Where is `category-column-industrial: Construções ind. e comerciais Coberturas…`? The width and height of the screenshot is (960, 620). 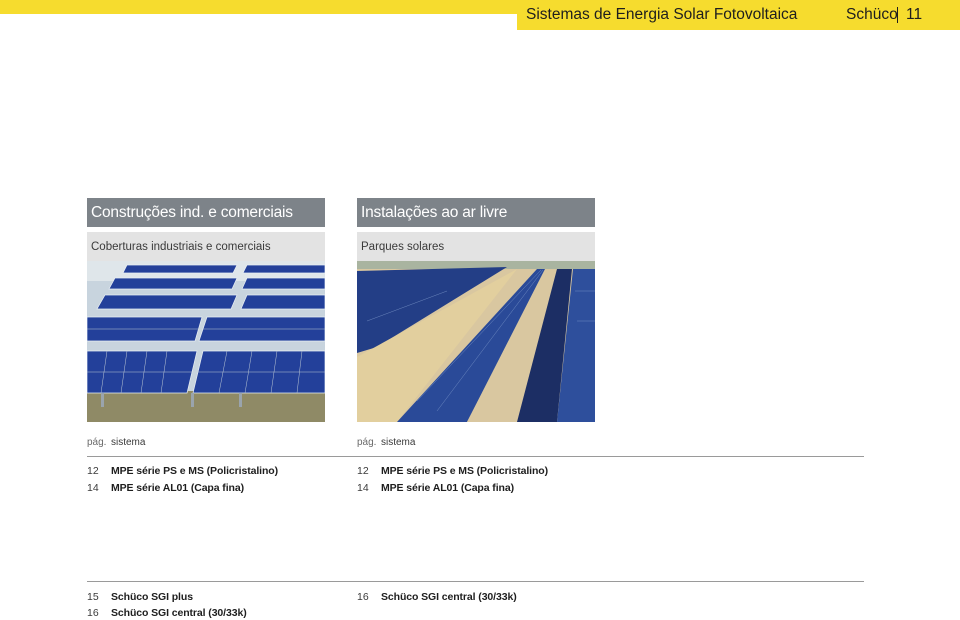 category-column-industrial: Construções ind. e comerciais Coberturas… is located at coordinates (206, 310).